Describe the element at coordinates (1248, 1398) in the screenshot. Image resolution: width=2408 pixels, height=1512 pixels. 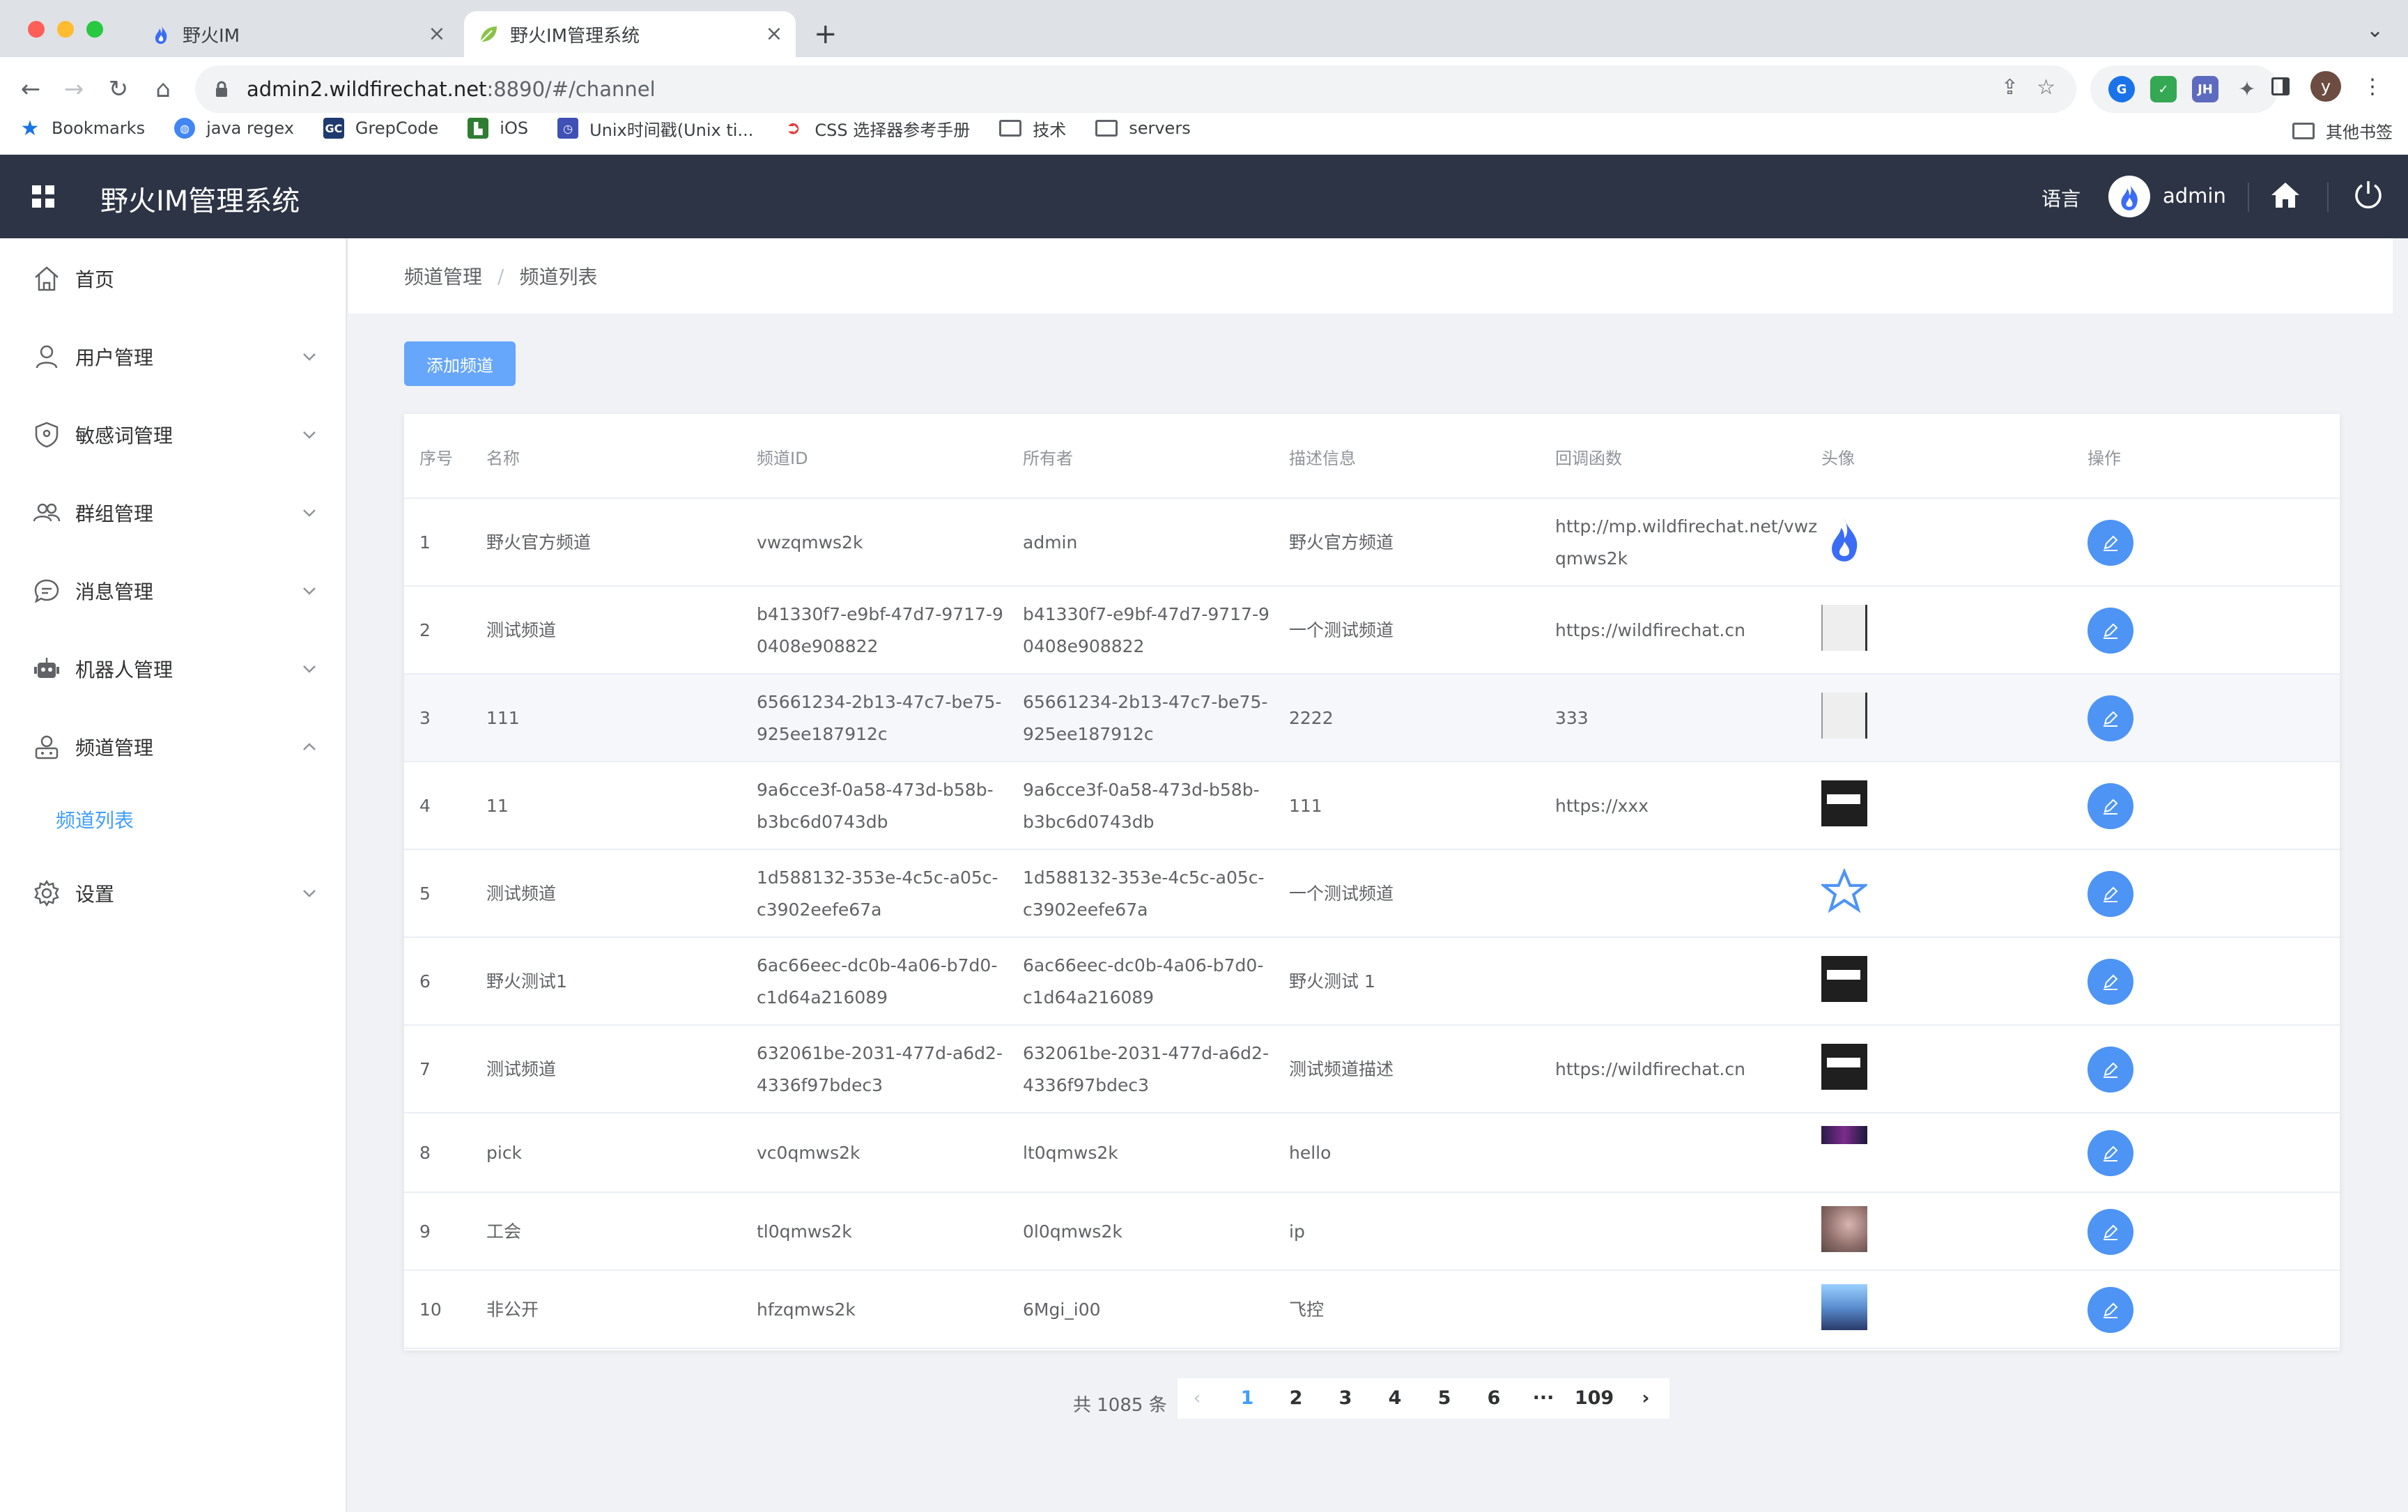
I see `page-button: 1` at that location.